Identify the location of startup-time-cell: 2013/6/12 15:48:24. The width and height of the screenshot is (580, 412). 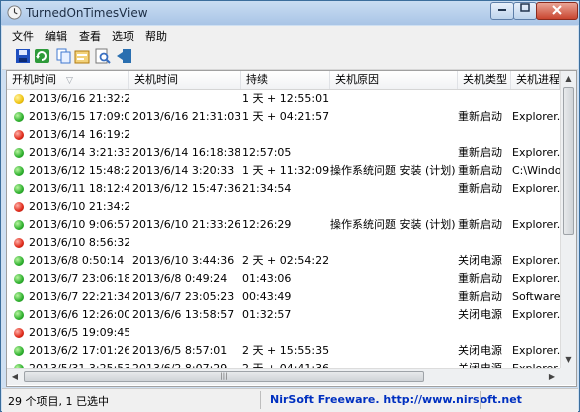
(79, 170).